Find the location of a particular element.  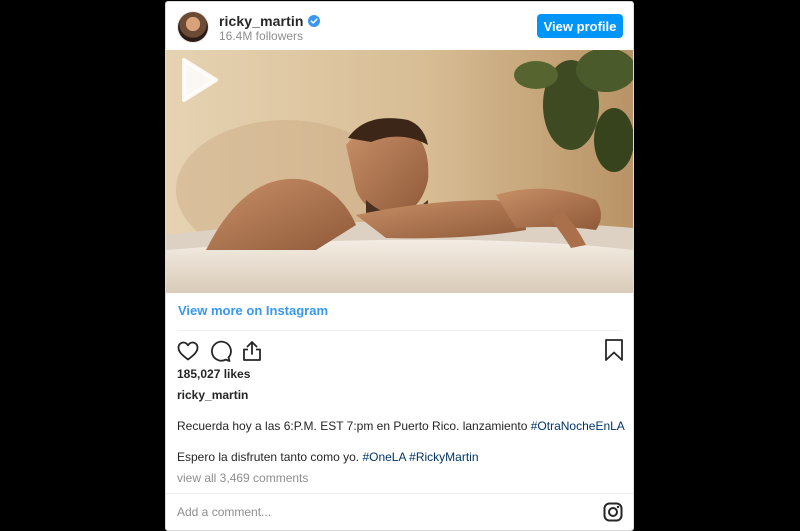

verified-badge-icon is located at coordinates (314, 21).